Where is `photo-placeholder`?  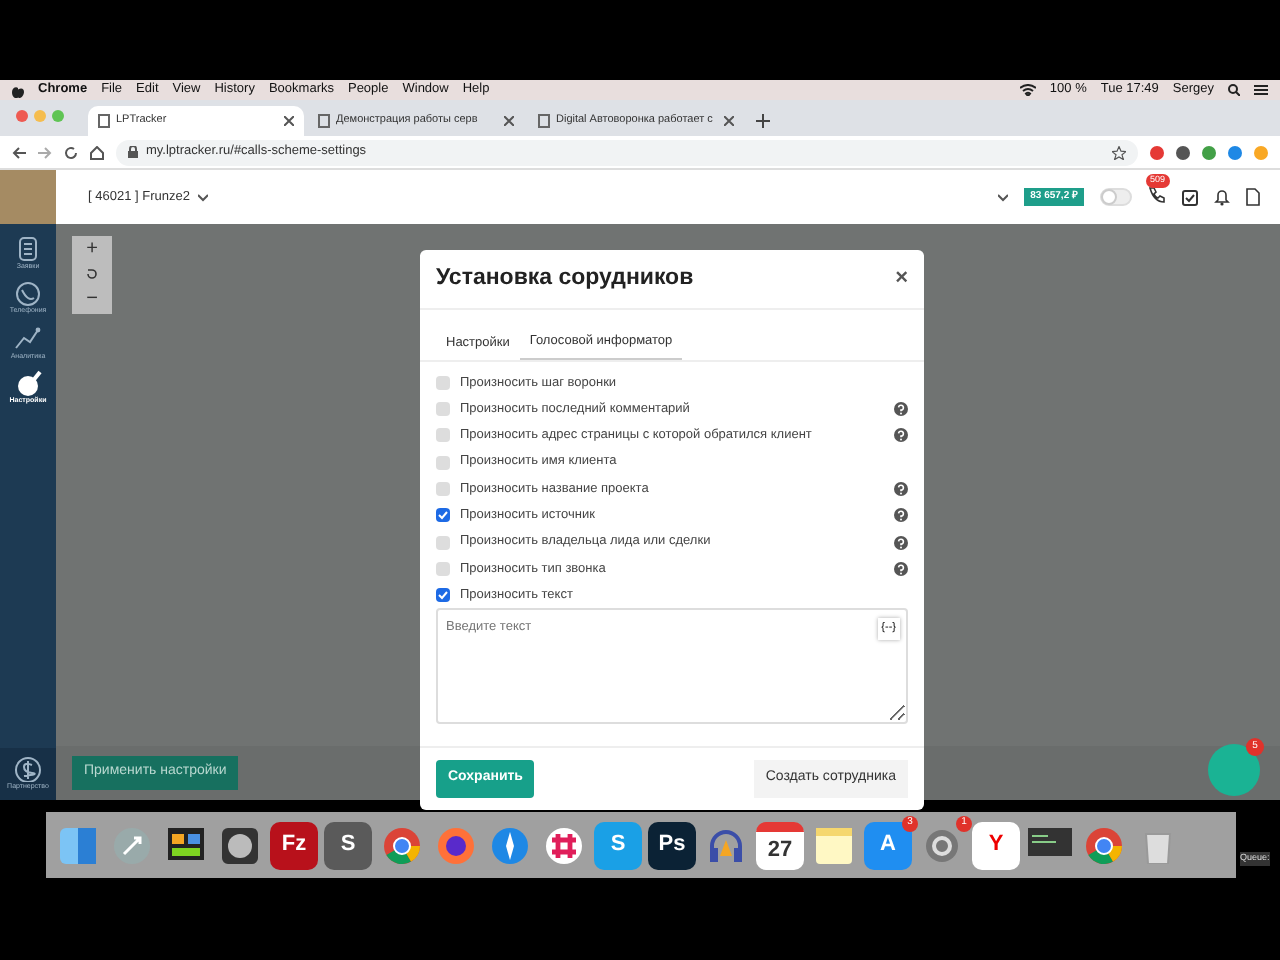 photo-placeholder is located at coordinates (28, 197).